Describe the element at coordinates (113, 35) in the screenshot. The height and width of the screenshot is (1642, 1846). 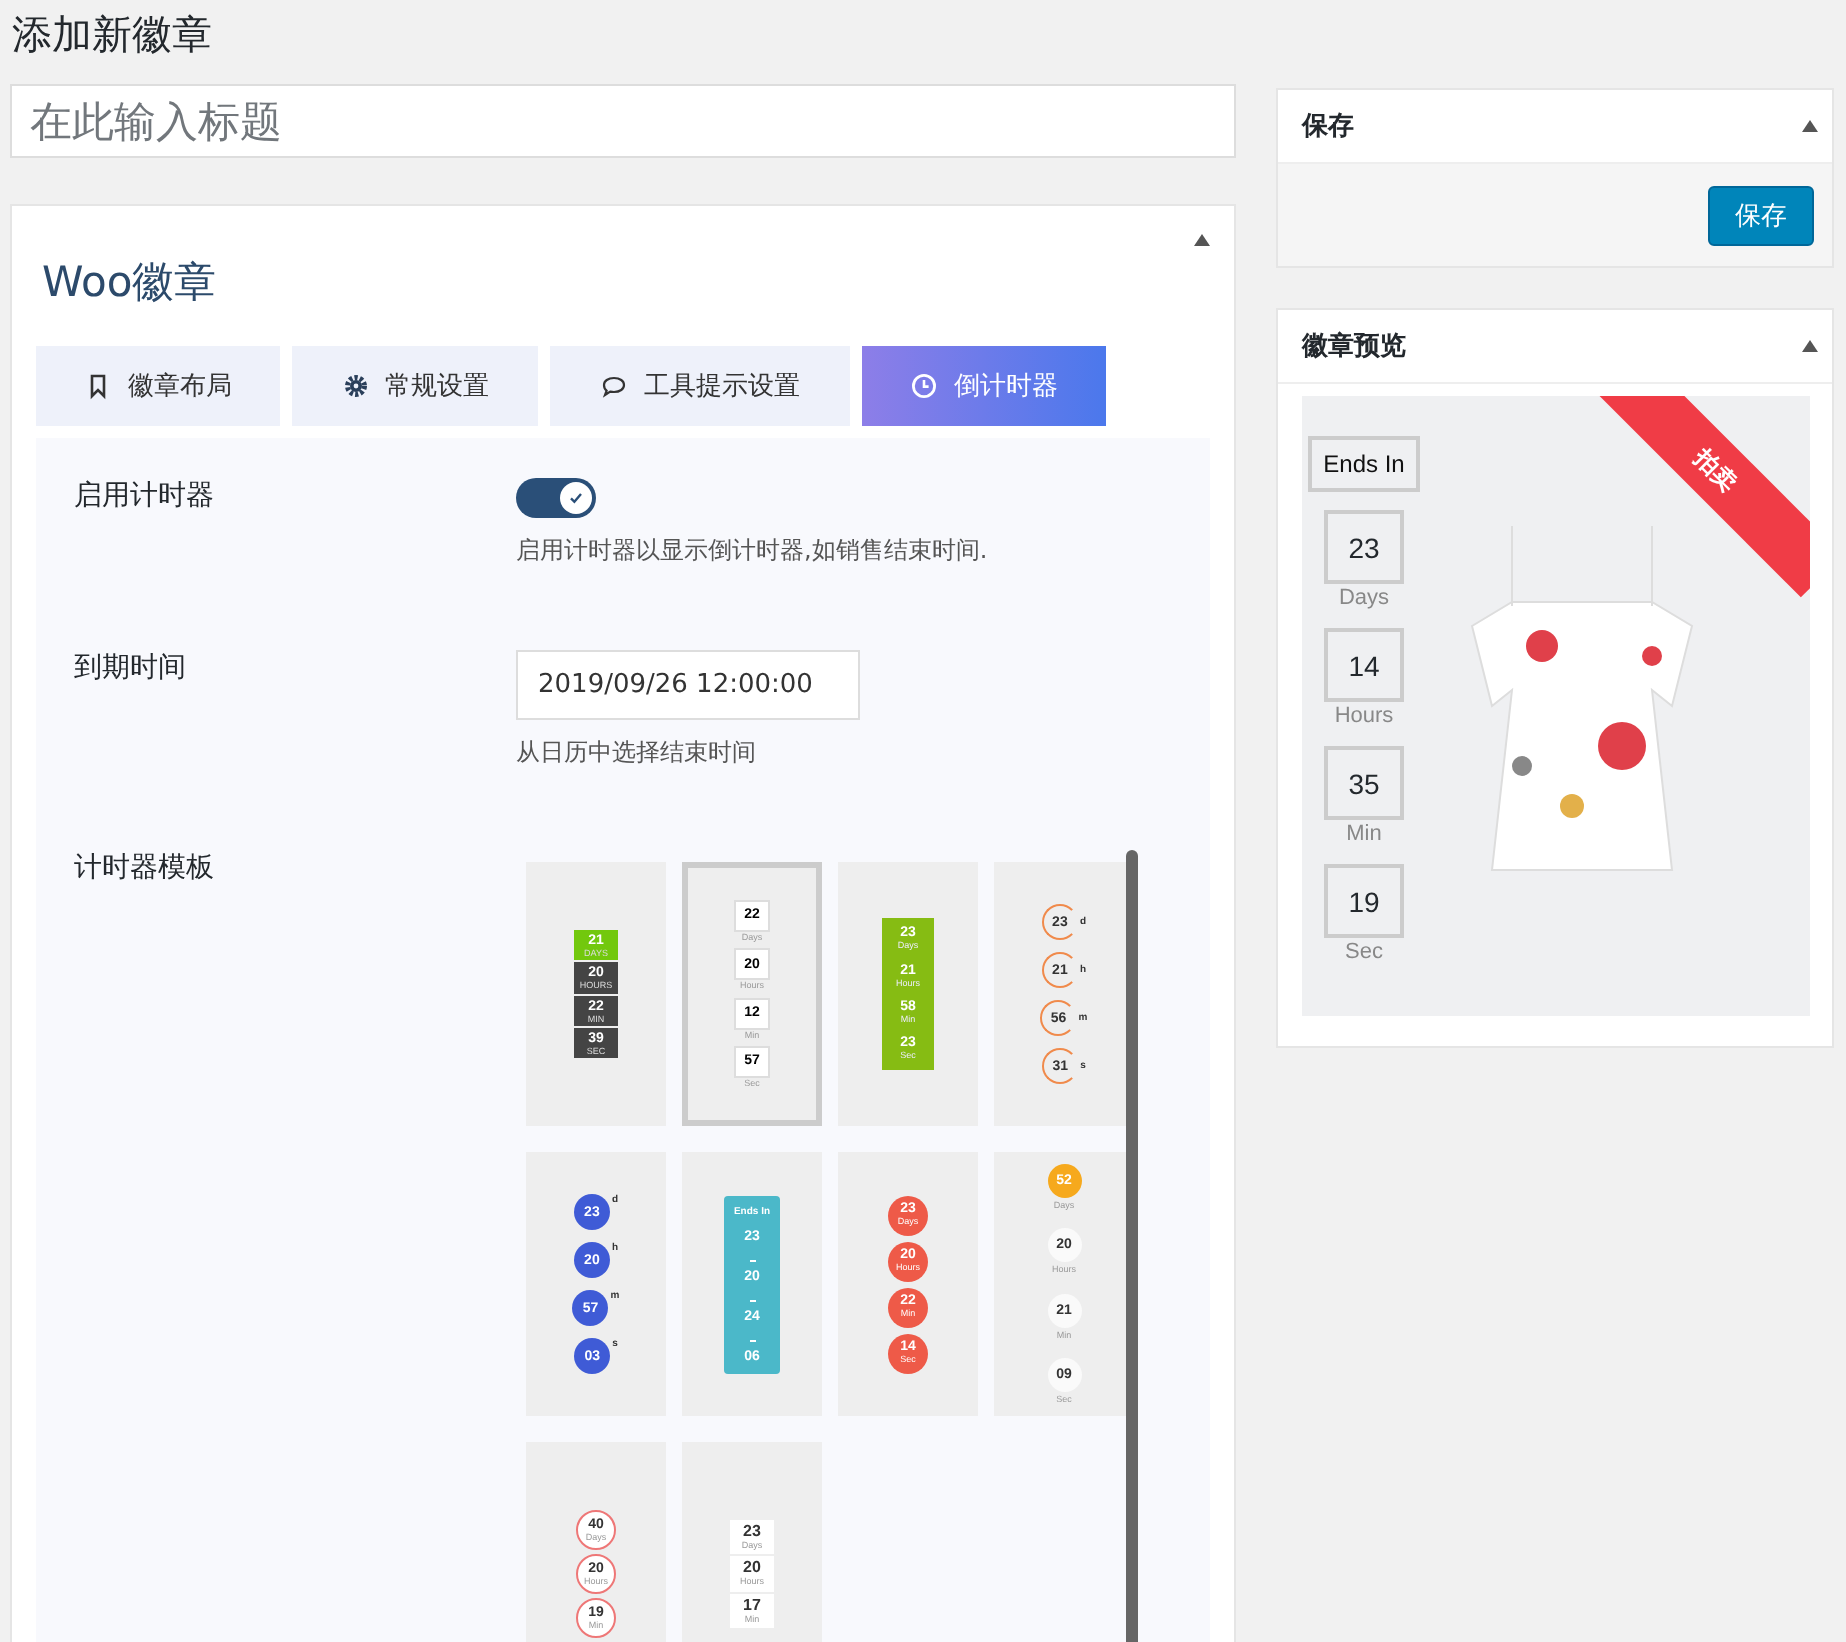
I see `page-title: 添加新徽章` at that location.